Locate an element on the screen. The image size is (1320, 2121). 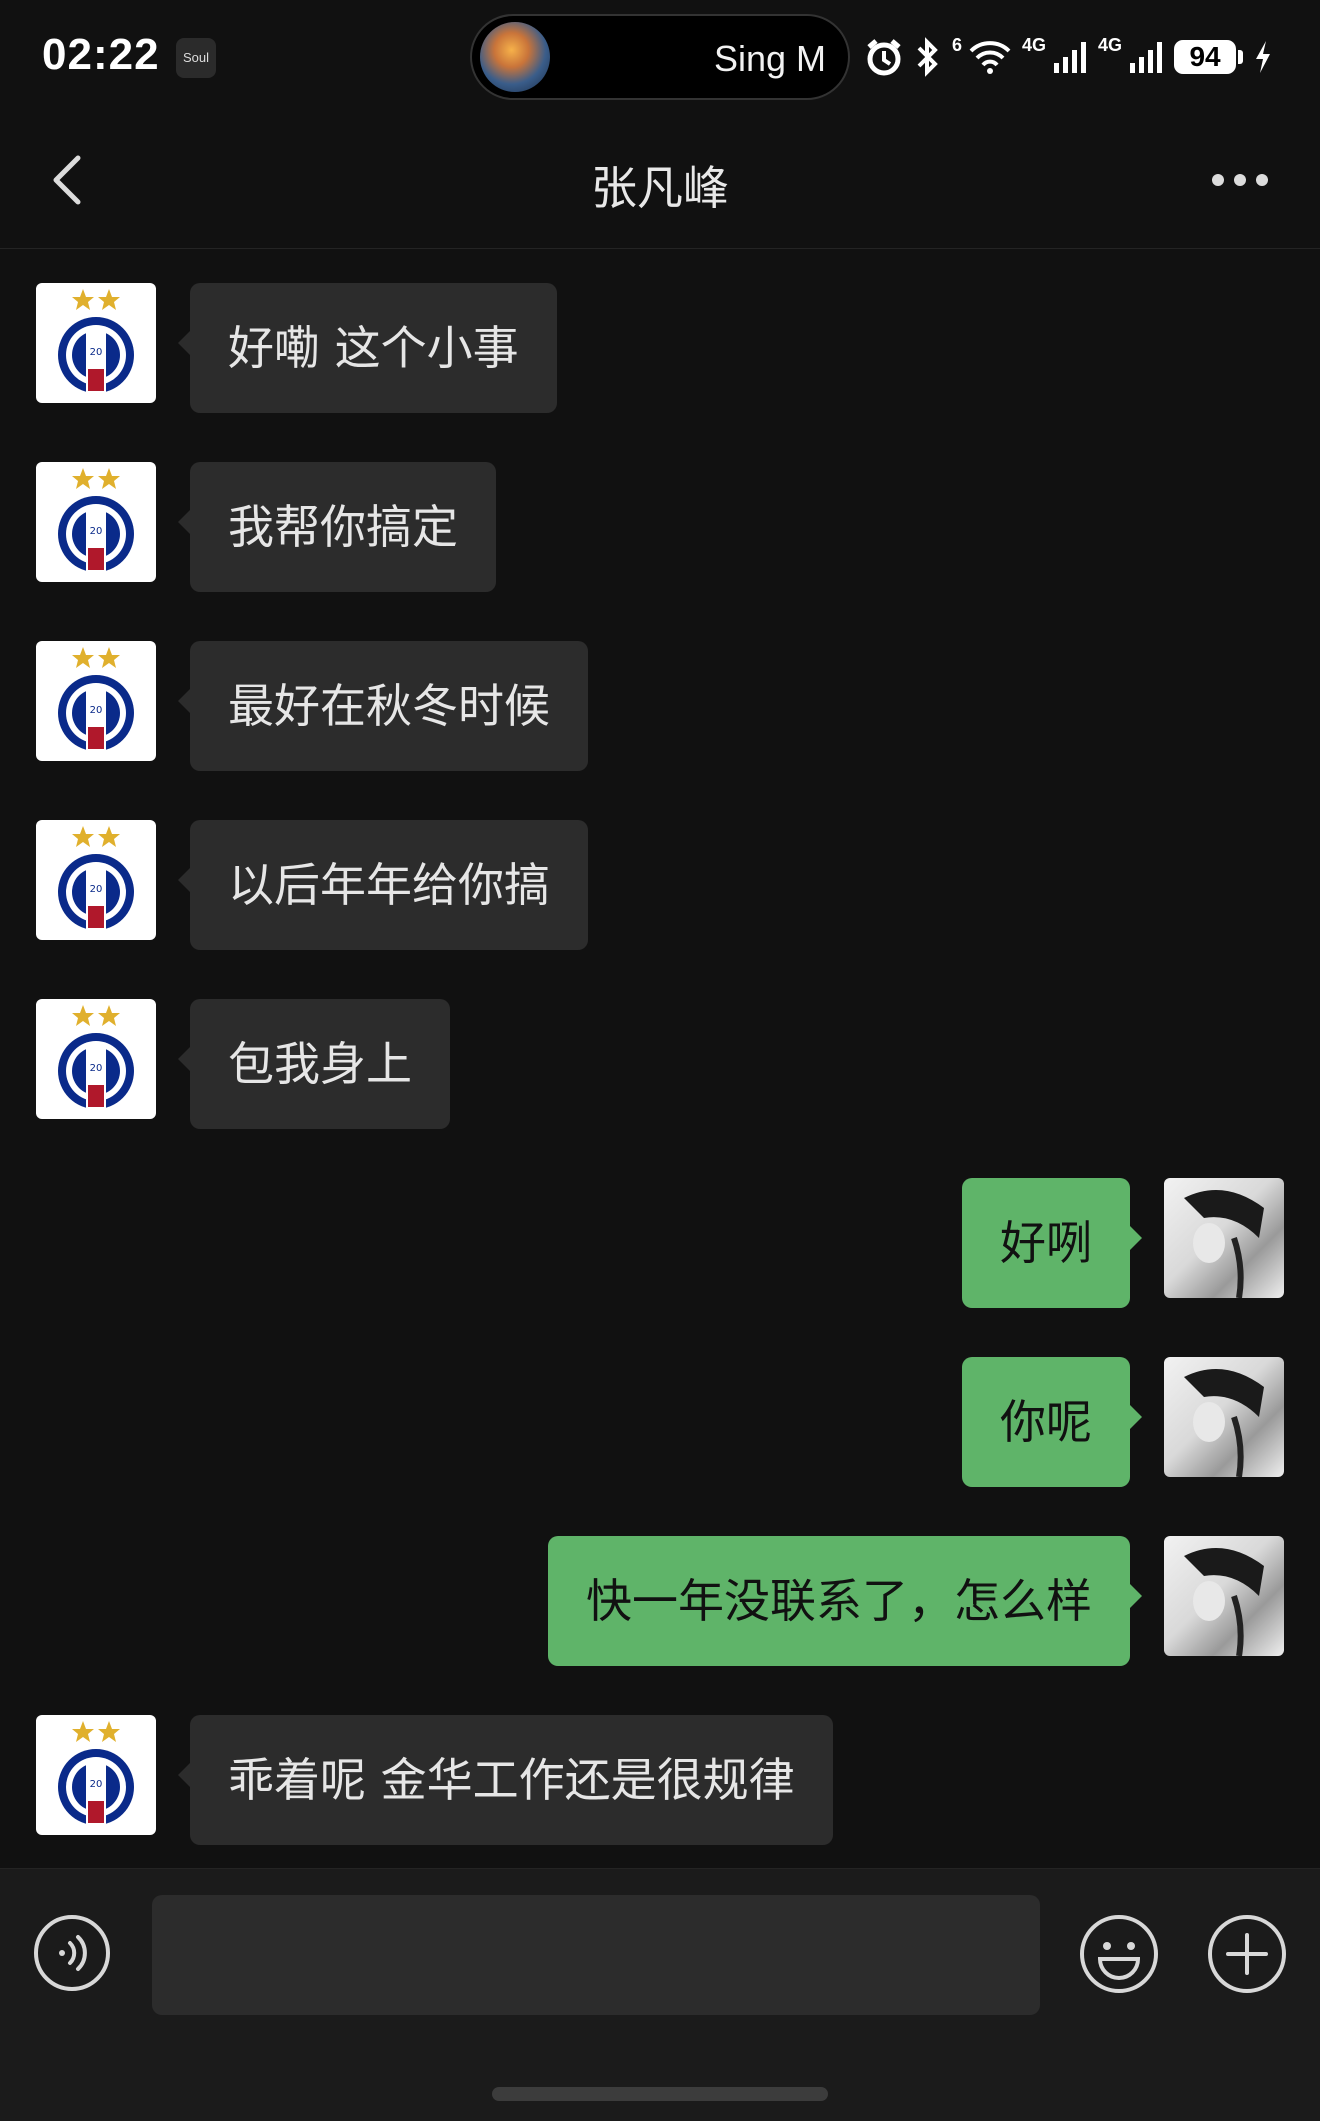
status-time: 02:22 is located at coordinates (101, 54).